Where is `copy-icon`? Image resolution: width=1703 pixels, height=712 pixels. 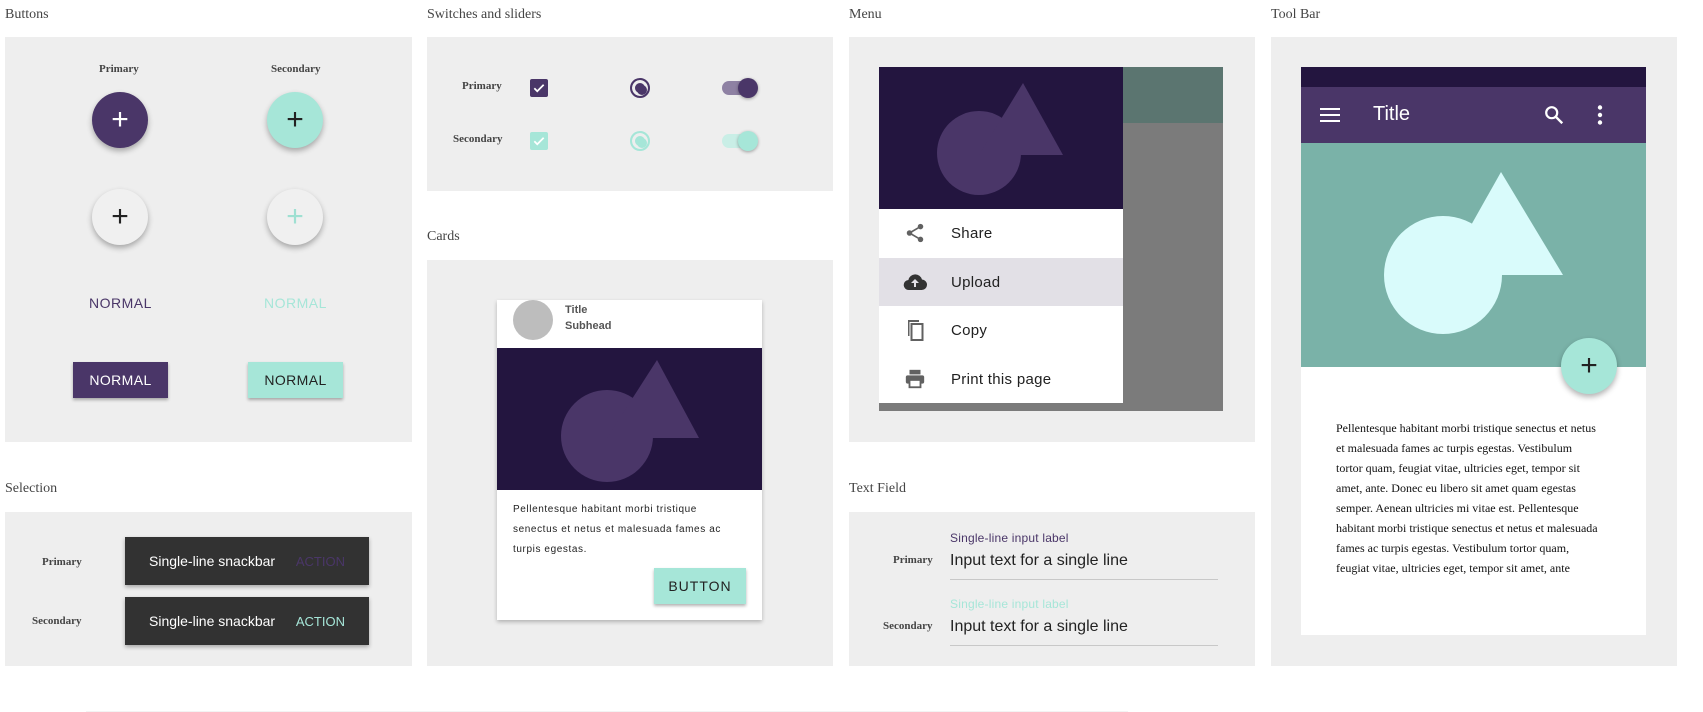 copy-icon is located at coordinates (915, 330).